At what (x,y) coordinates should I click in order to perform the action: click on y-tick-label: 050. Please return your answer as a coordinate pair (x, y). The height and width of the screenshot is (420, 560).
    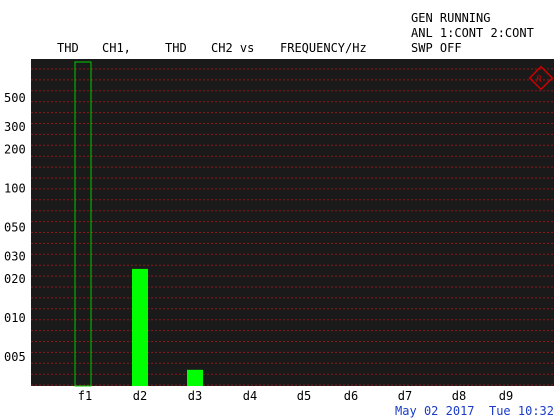
    Looking at the image, I should click on (15, 228).